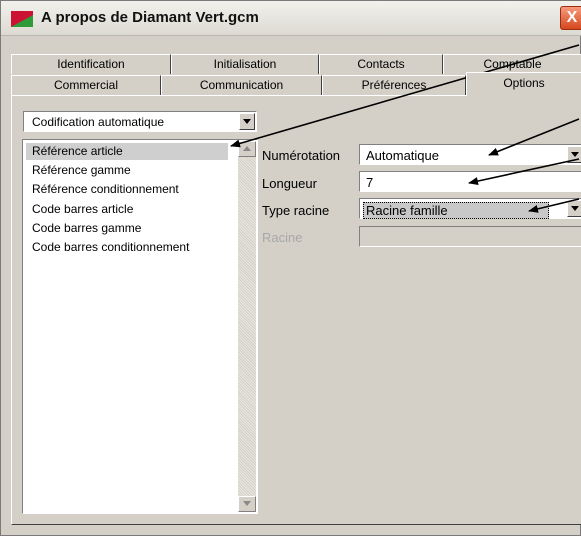 Image resolution: width=581 pixels, height=537 pixels. What do you see at coordinates (127, 209) in the screenshot?
I see `list-item: Code barres article` at bounding box center [127, 209].